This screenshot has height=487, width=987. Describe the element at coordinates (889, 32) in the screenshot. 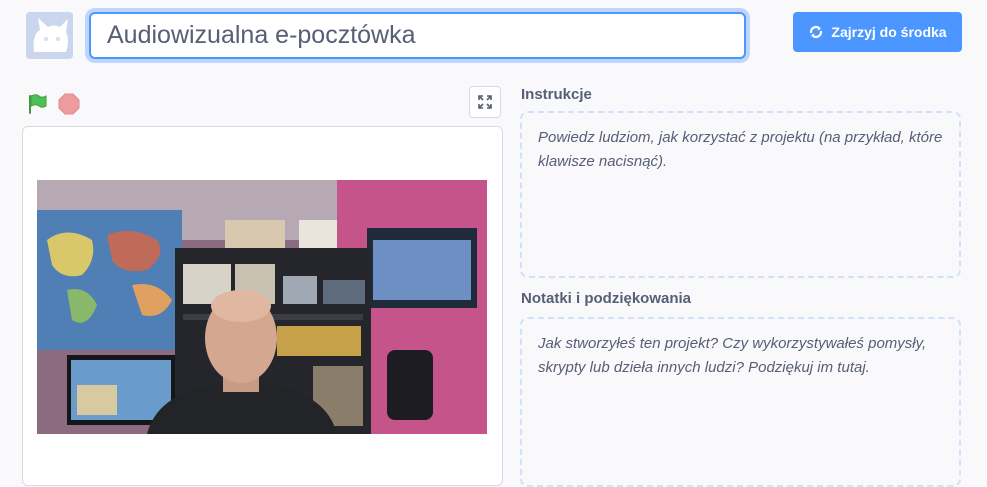

I see `see-inside-label: Zajrzyj do środka` at that location.